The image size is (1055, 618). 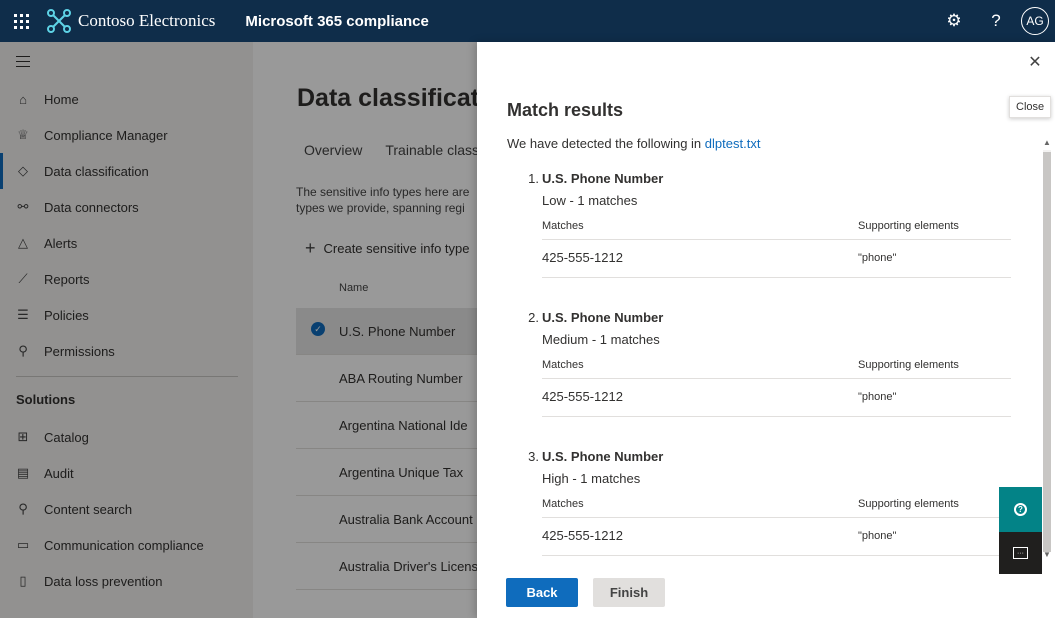 I want to click on scroll-thumb, so click(x=1047, y=352).